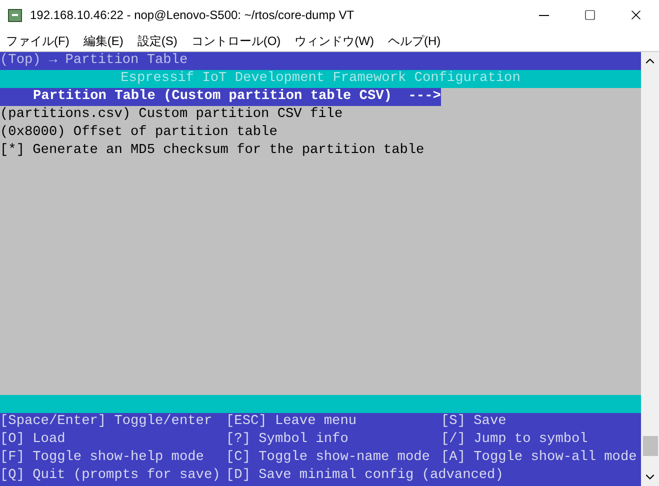 The width and height of the screenshot is (659, 486). What do you see at coordinates (334, 41) in the screenshot?
I see `menu-item: ウィンドウ(W)` at bounding box center [334, 41].